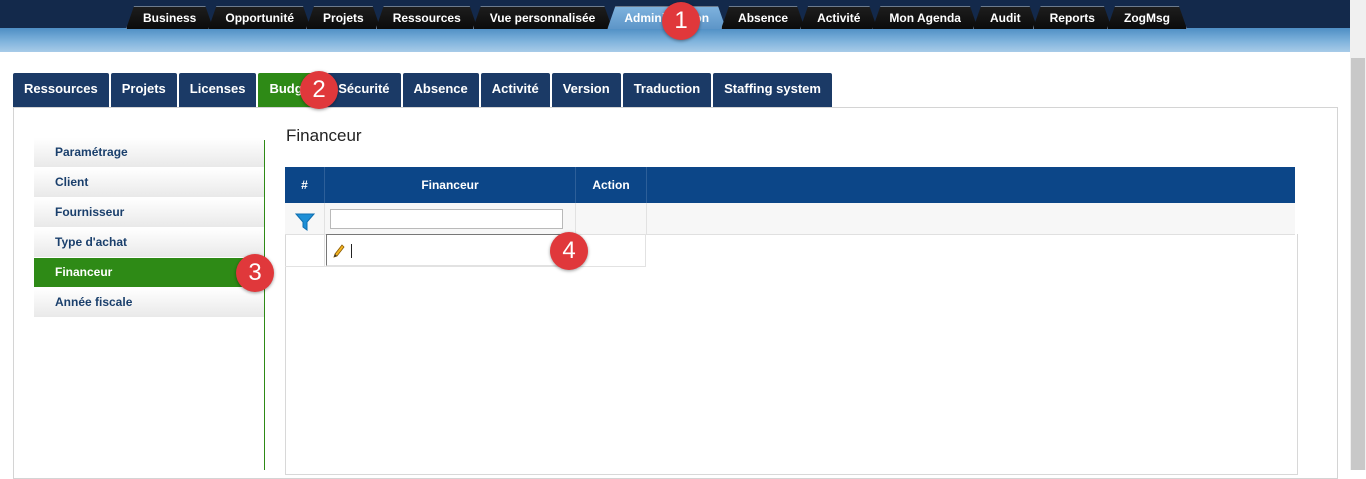 The width and height of the screenshot is (1366, 479). Describe the element at coordinates (450, 185) in the screenshot. I see `column-header-financeur: Financeur` at that location.